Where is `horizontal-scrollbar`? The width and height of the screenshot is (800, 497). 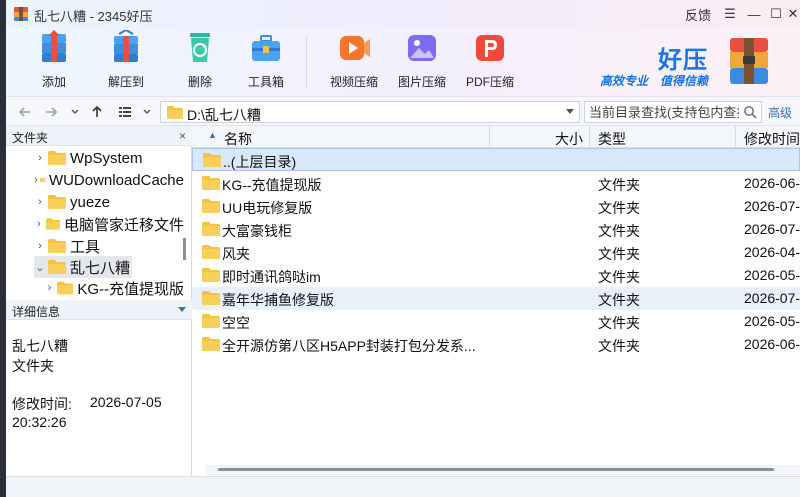
horizontal-scrollbar is located at coordinates (503, 470).